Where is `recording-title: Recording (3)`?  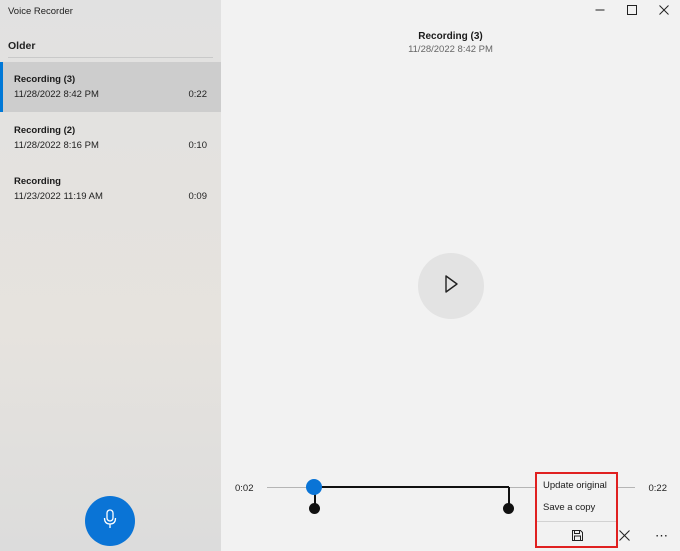
recording-title: Recording (3) is located at coordinates (450, 36).